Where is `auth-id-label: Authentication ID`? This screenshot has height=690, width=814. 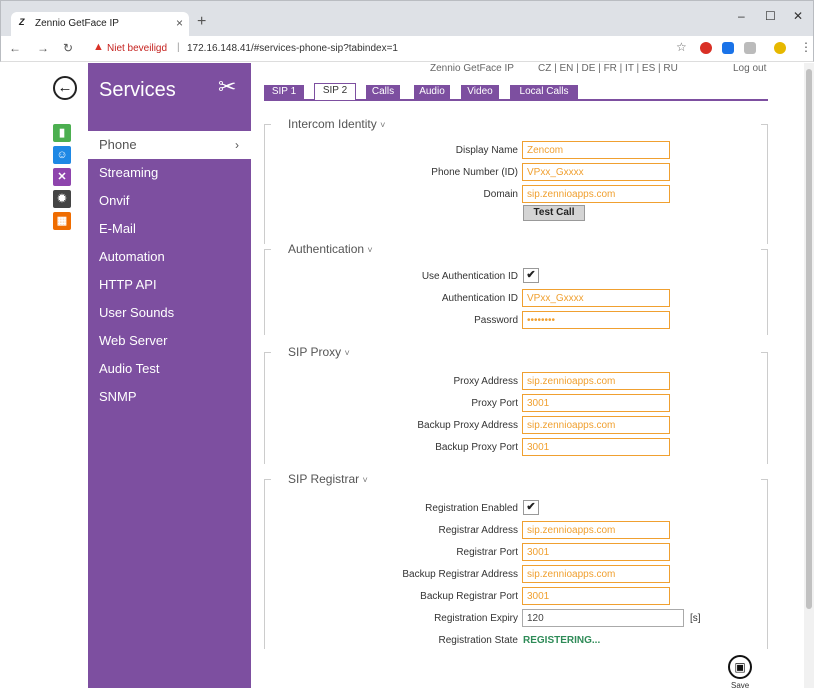
auth-id-label: Authentication ID is located at coordinates (479, 298).